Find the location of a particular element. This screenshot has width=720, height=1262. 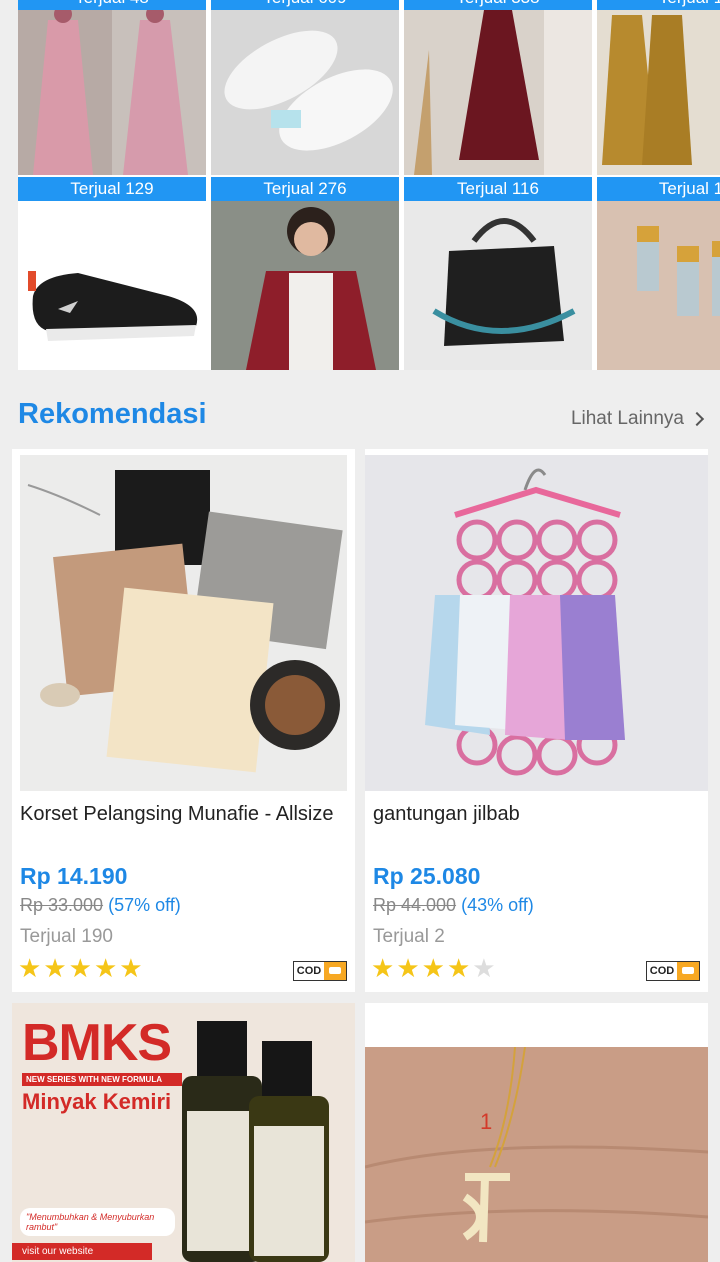

best-seller-row-1: Terjual 48 Terjual 609 Terjual 338 is located at coordinates (369, 87).